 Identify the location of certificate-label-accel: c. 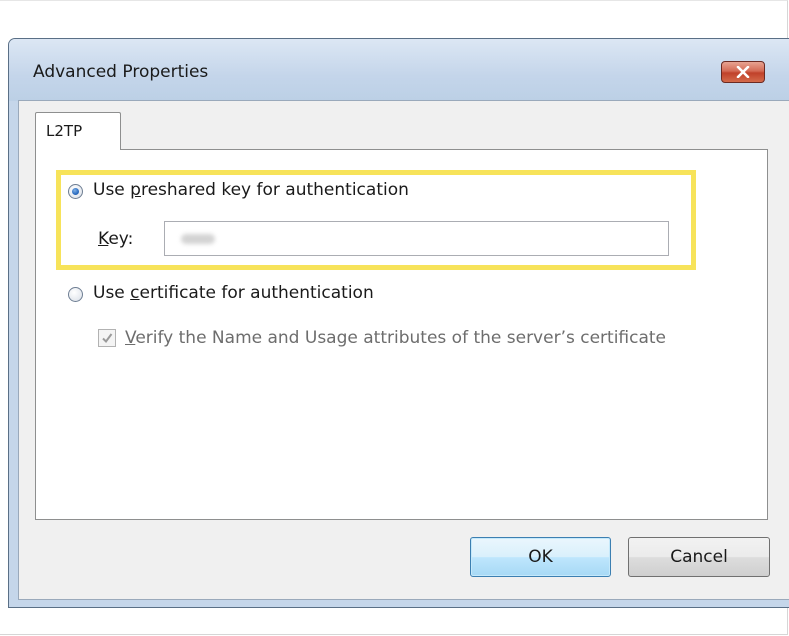
(135, 293).